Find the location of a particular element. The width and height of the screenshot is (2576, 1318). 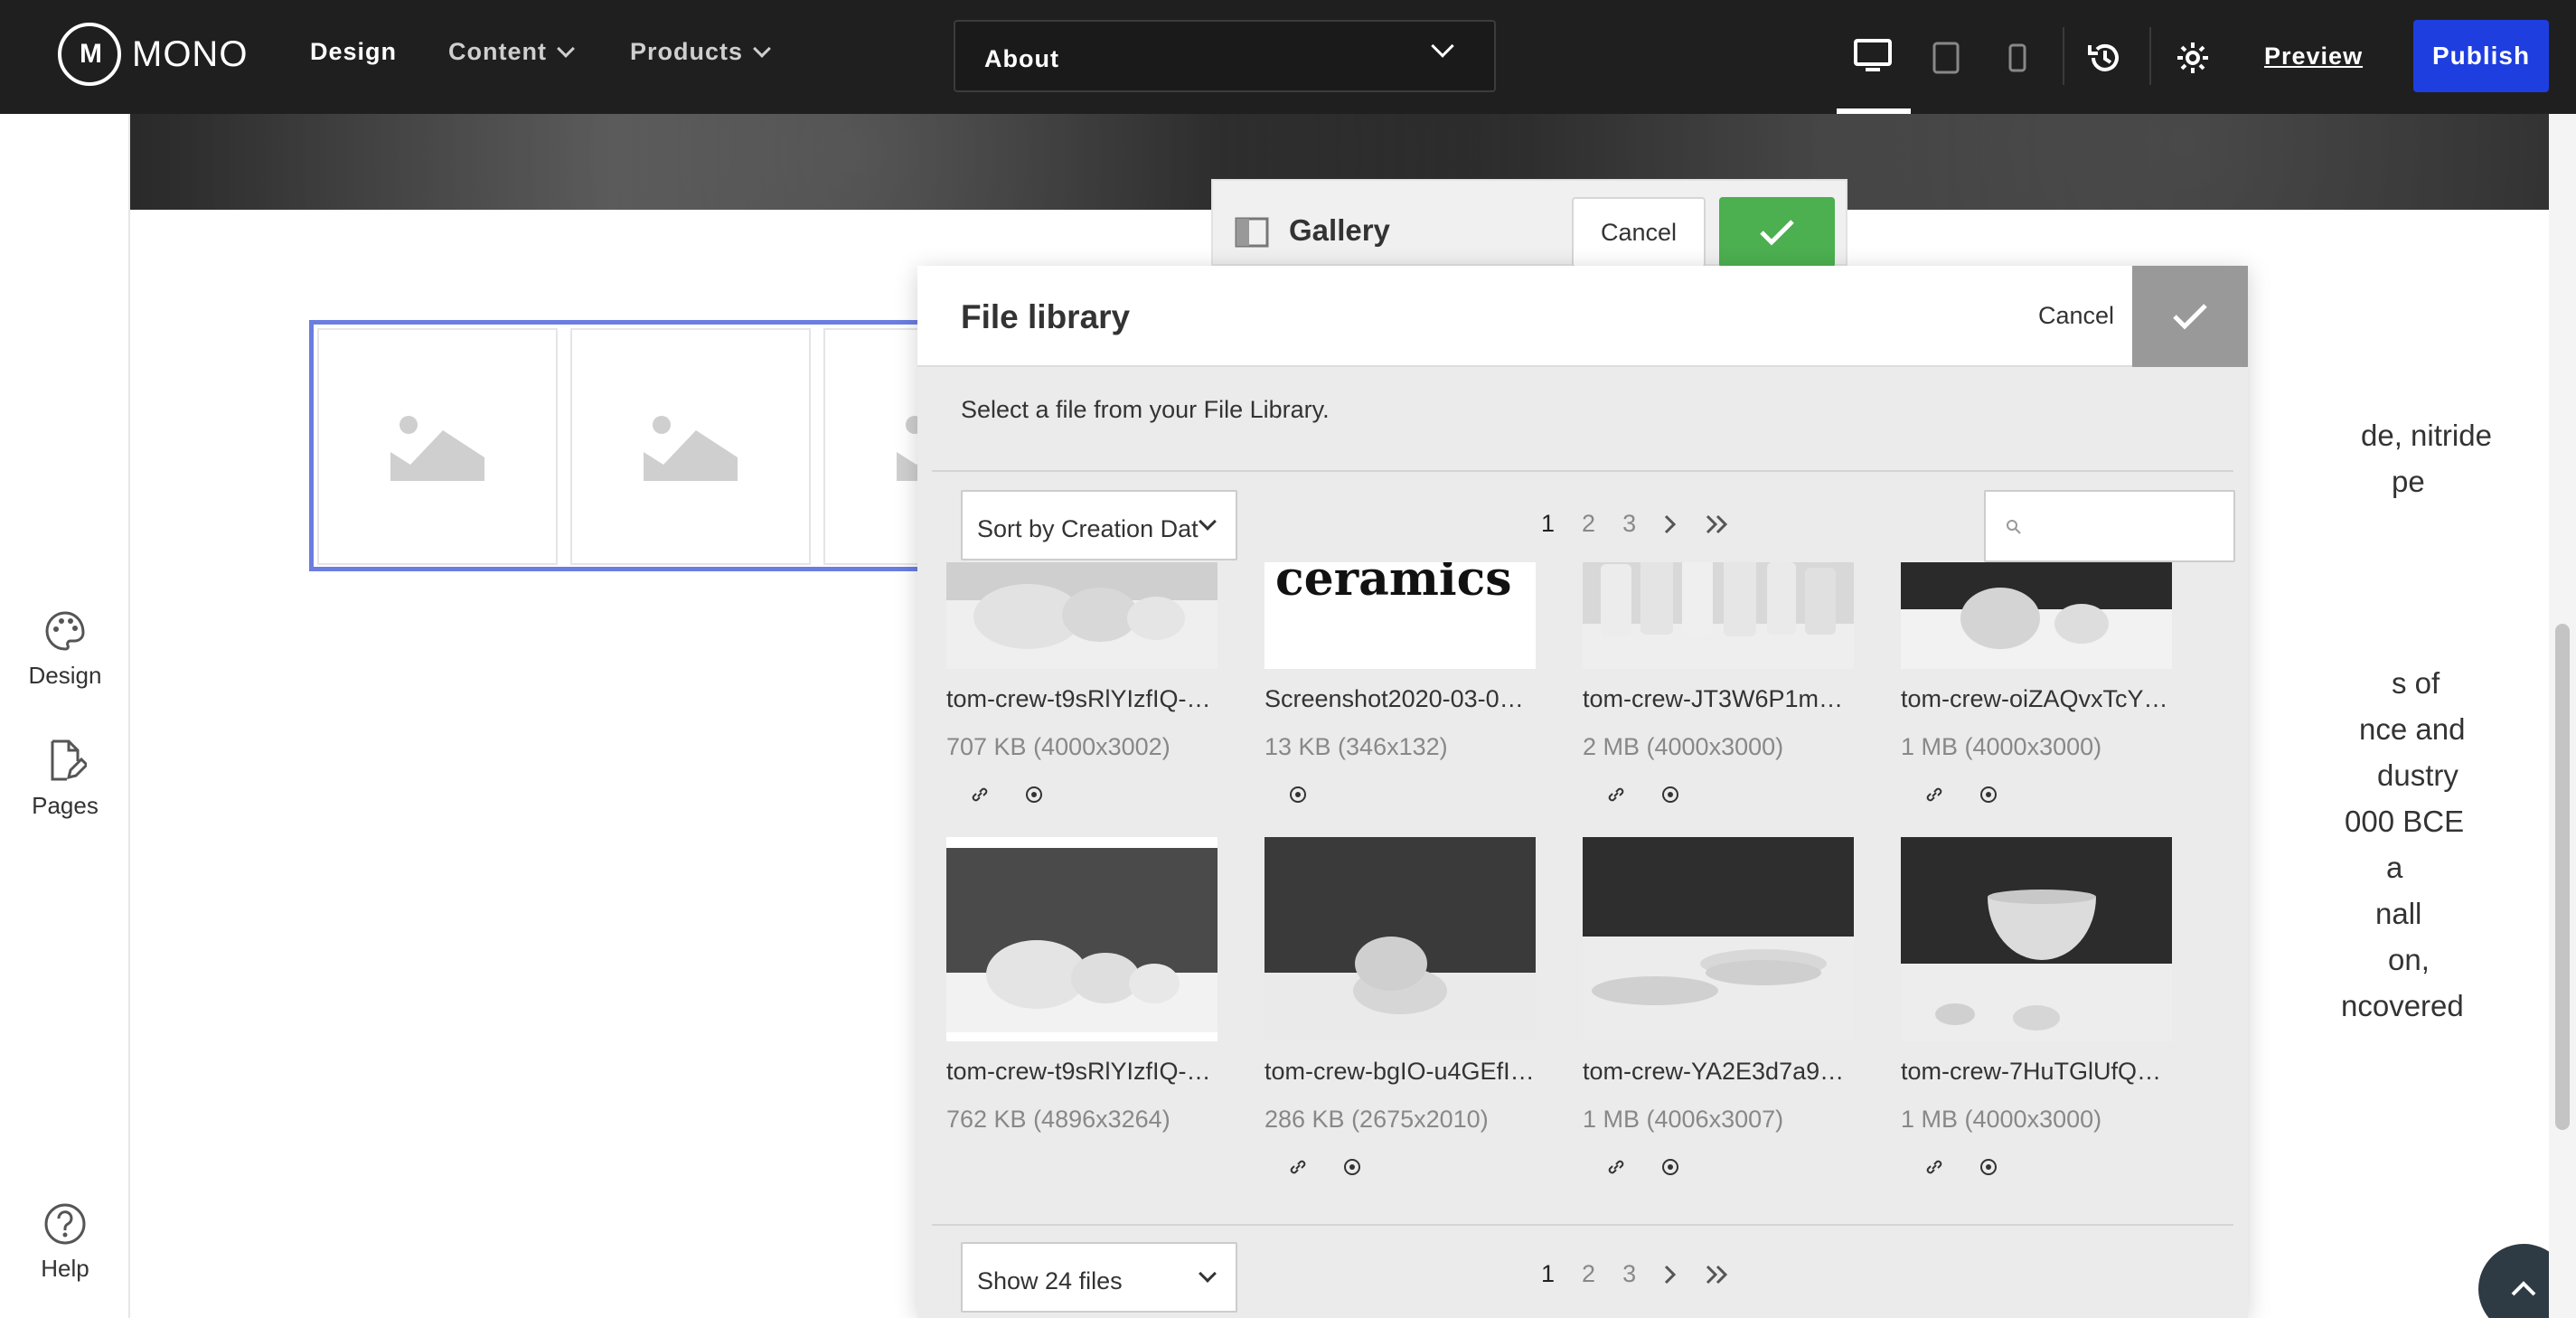

page-scrollbar is located at coordinates (2563, 716).